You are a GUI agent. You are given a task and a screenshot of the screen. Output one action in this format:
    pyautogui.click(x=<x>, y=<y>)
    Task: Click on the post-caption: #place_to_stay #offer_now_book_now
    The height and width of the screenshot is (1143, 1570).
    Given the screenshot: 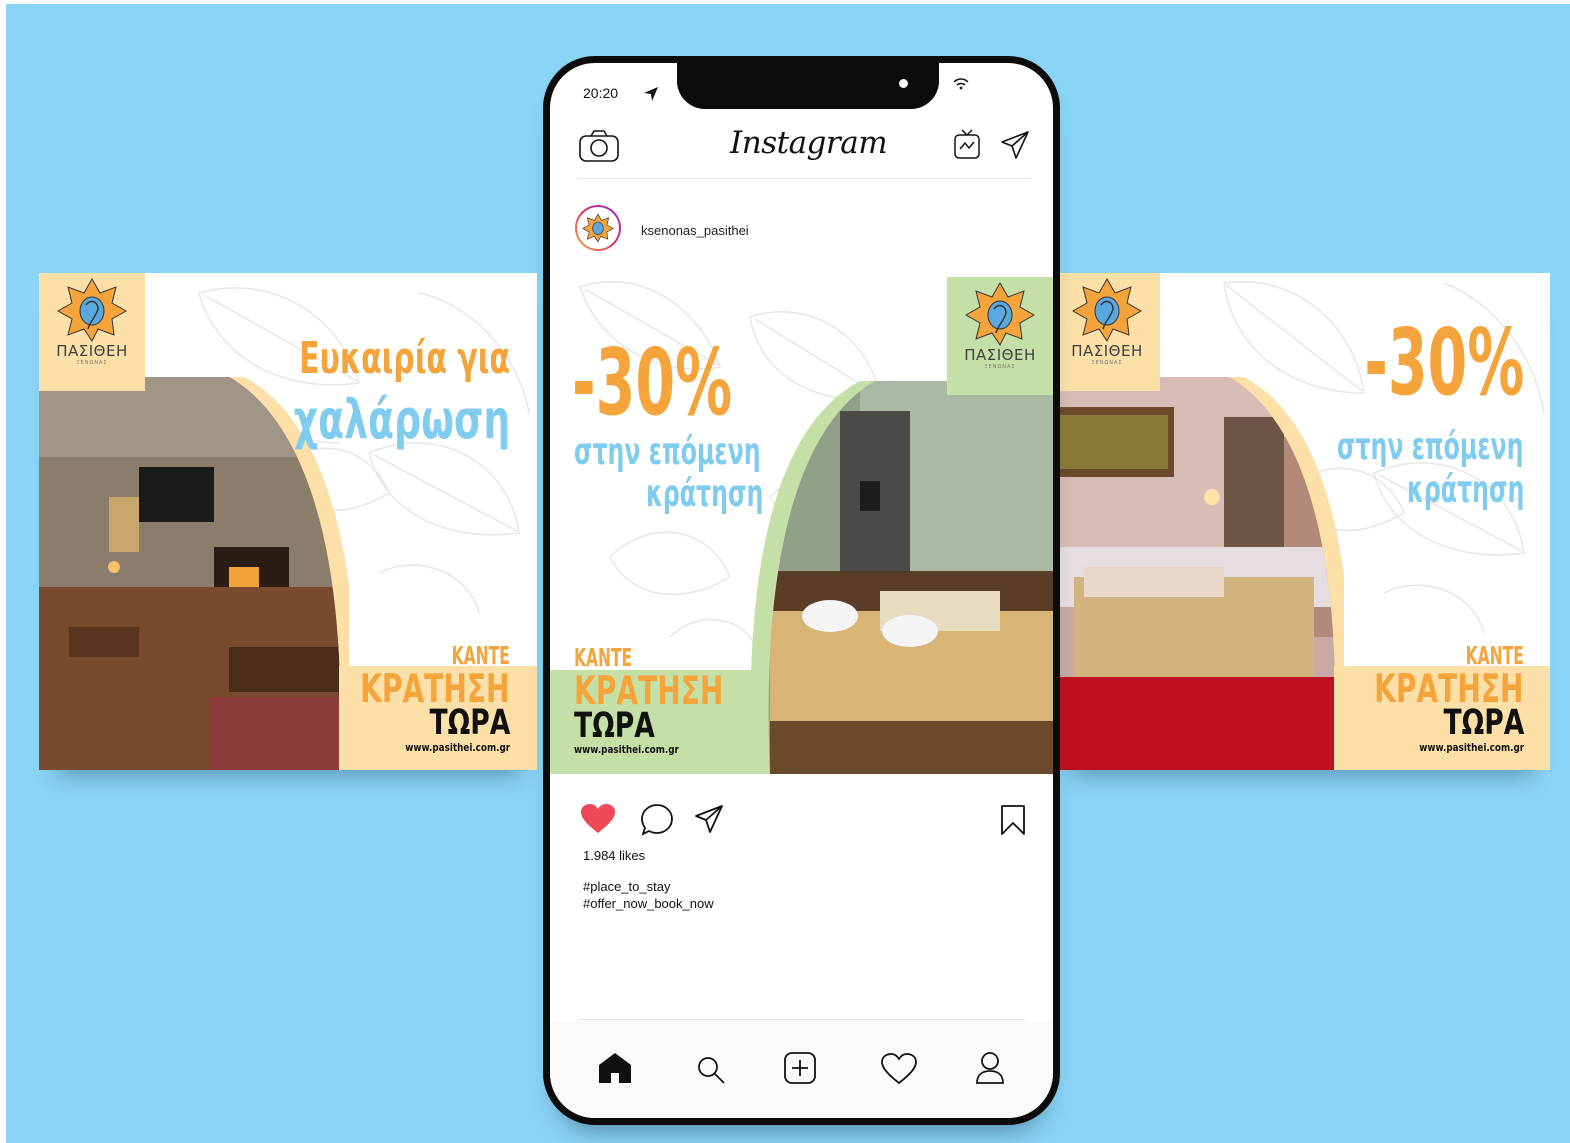 What is the action you would take?
    pyautogui.click(x=648, y=895)
    